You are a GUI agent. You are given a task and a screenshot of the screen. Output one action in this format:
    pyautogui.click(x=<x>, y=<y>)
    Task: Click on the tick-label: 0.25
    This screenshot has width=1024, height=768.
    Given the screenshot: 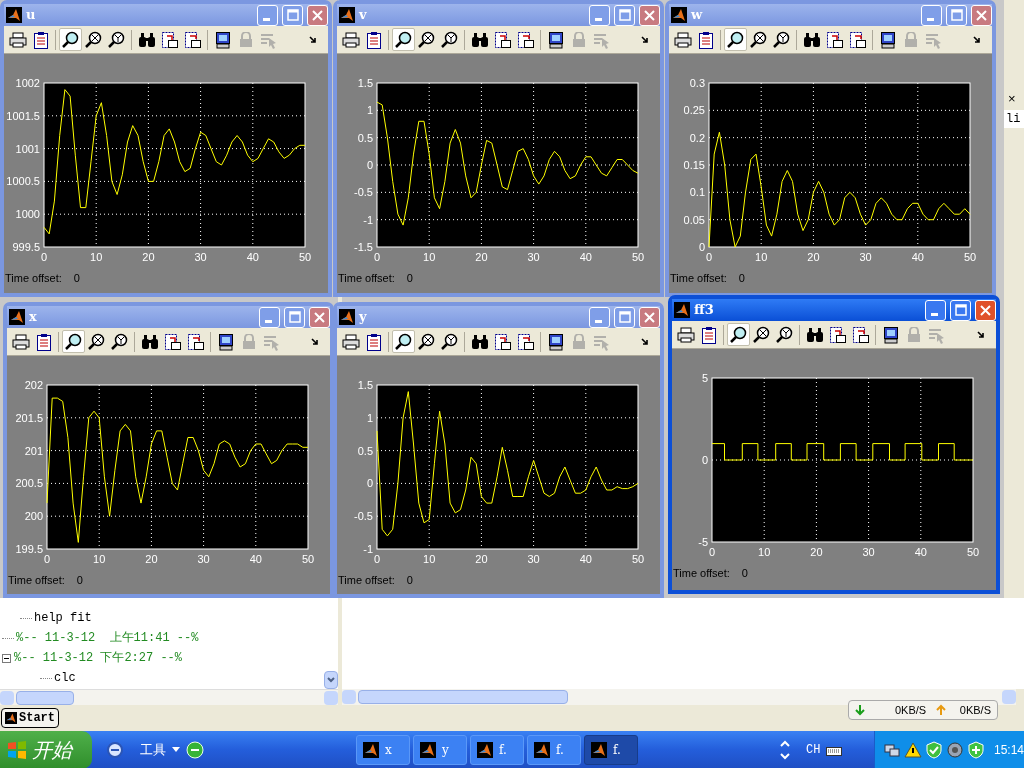 What is the action you would take?
    pyautogui.click(x=694, y=110)
    